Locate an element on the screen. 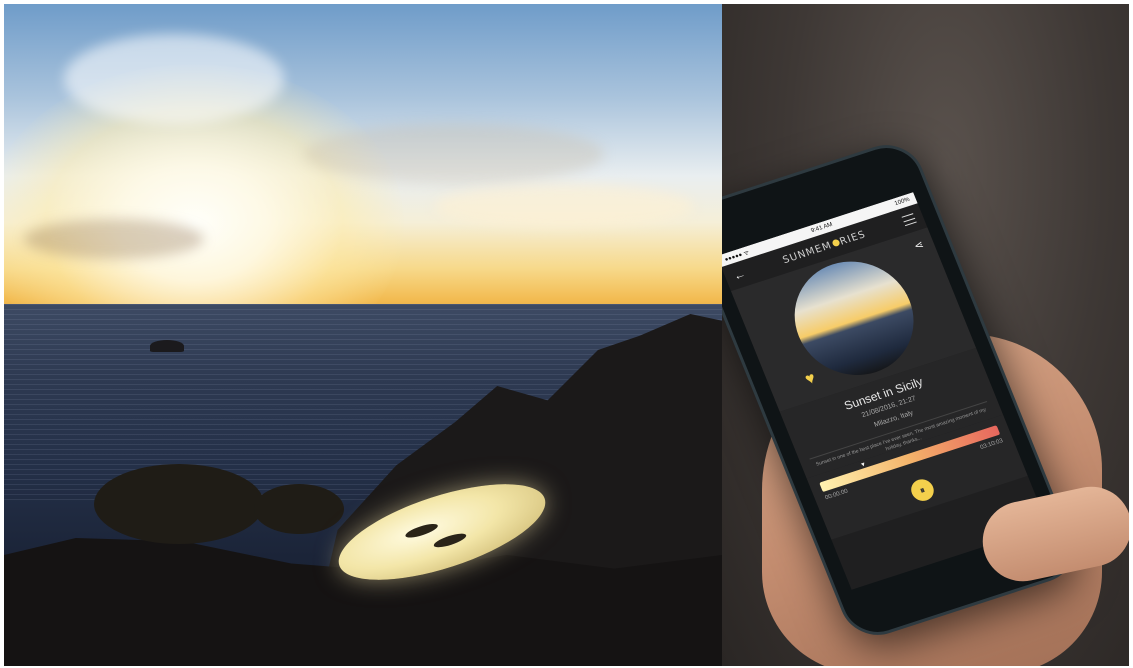 The height and width of the screenshot is (668, 1133). islet is located at coordinates (167, 346).